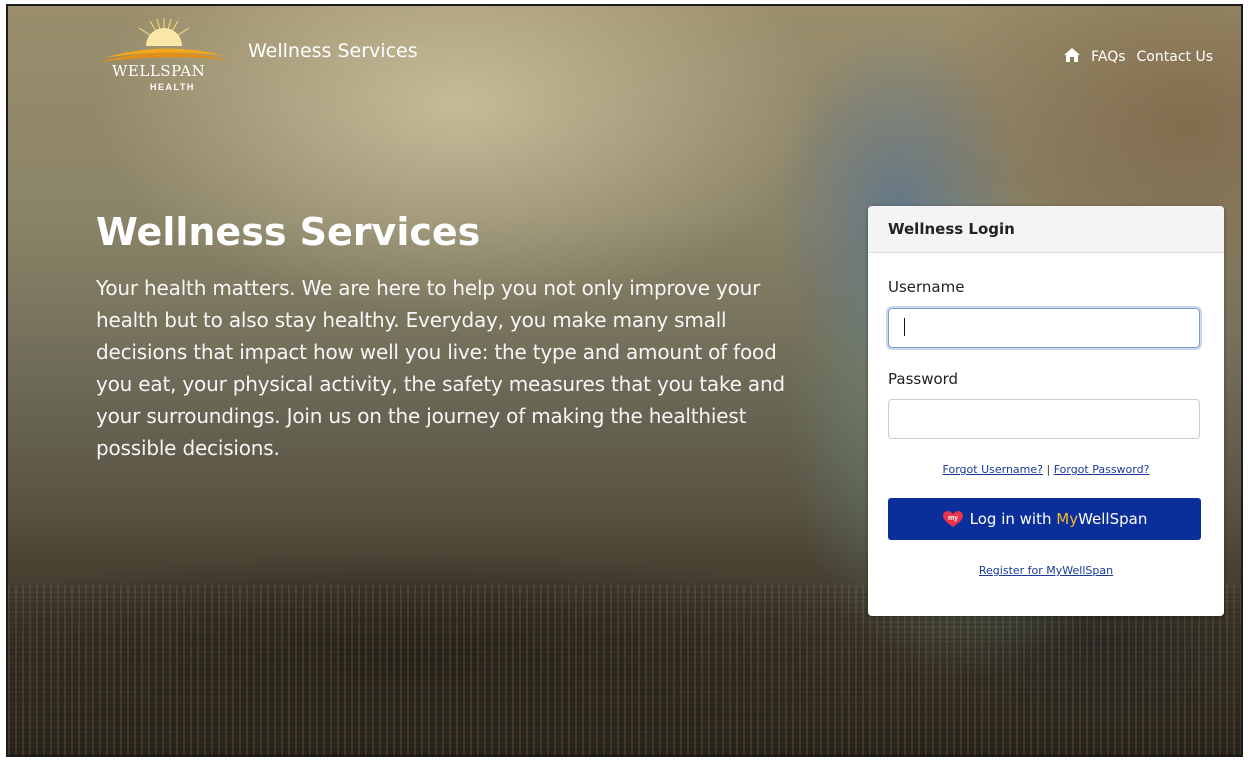  What do you see at coordinates (904, 327) in the screenshot?
I see `text-caret` at bounding box center [904, 327].